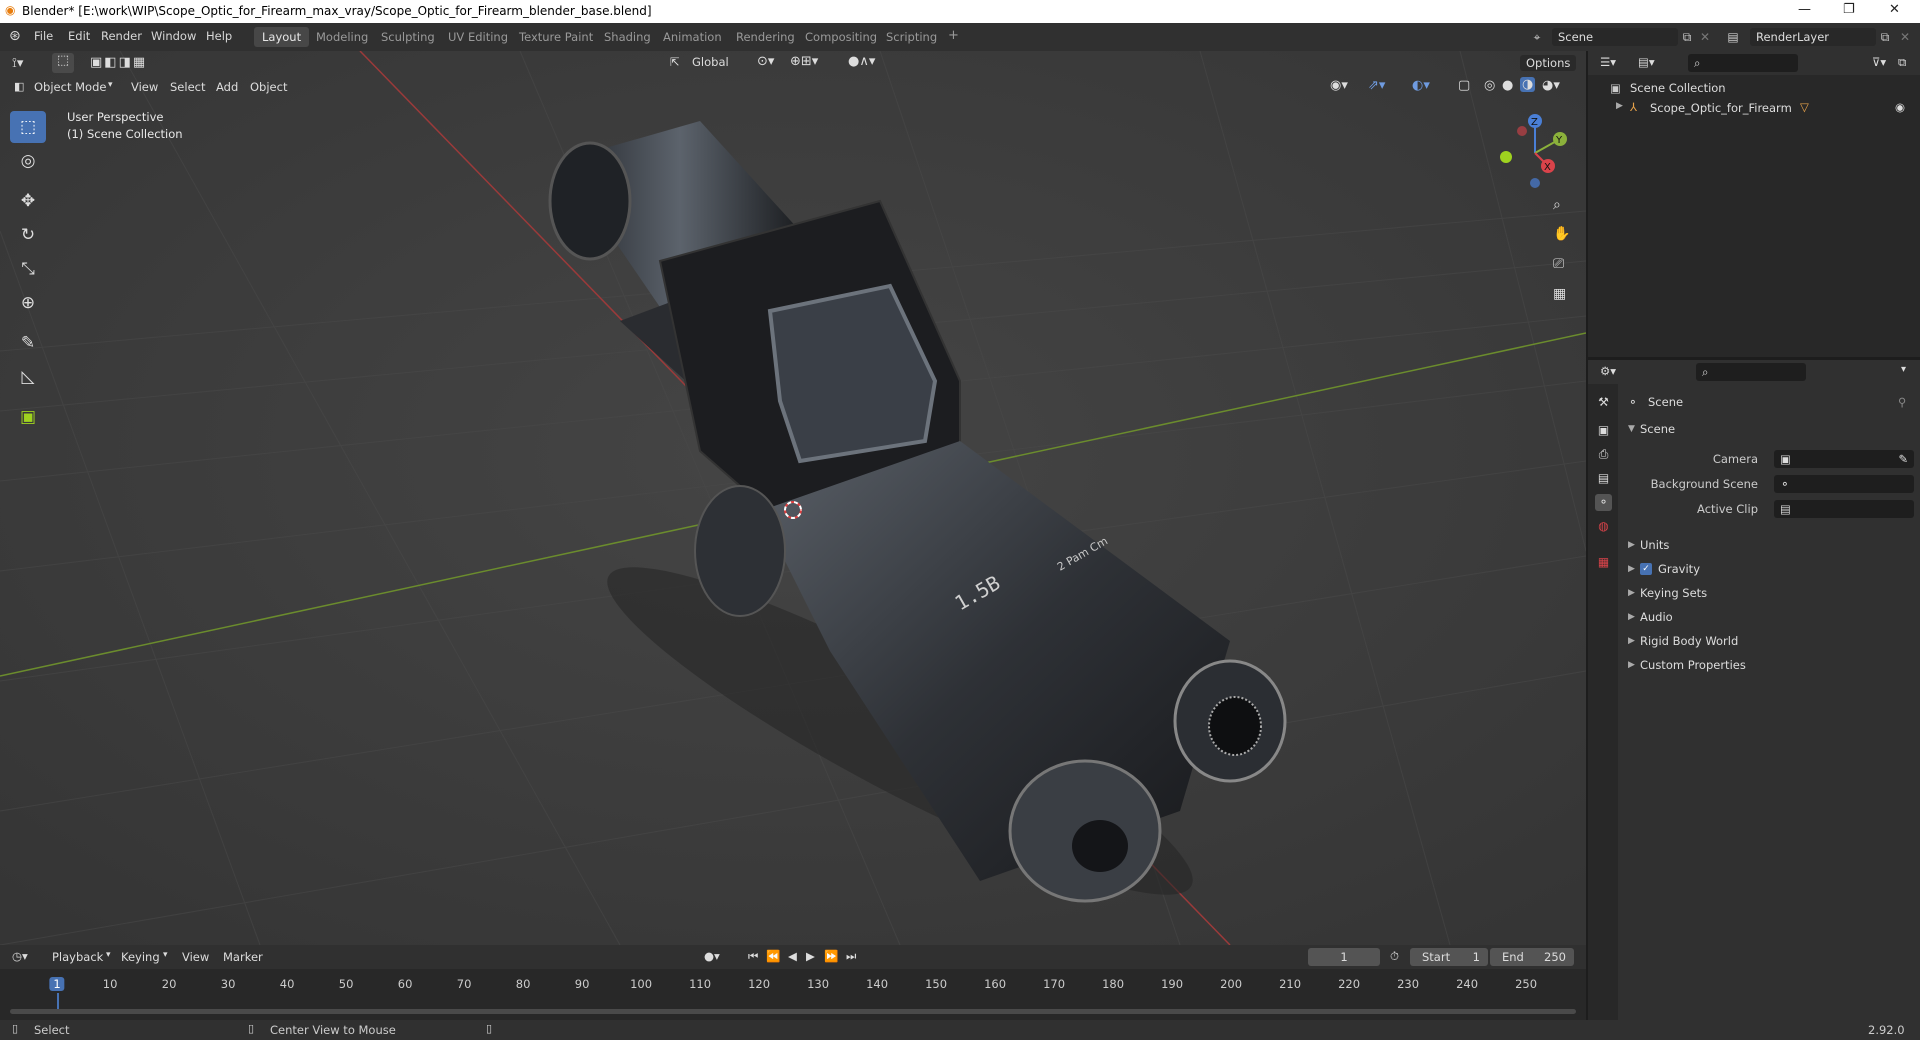 The height and width of the screenshot is (1040, 1920). I want to click on annotate-tool: ✎, so click(28, 343).